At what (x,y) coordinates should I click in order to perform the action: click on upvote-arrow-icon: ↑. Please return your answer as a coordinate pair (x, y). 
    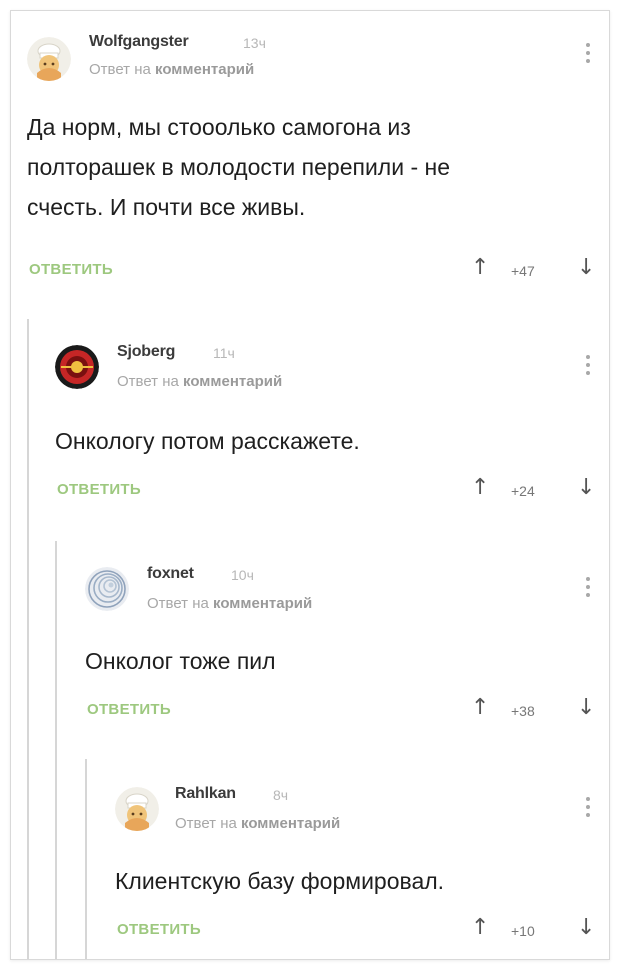
    Looking at the image, I should click on (480, 928).